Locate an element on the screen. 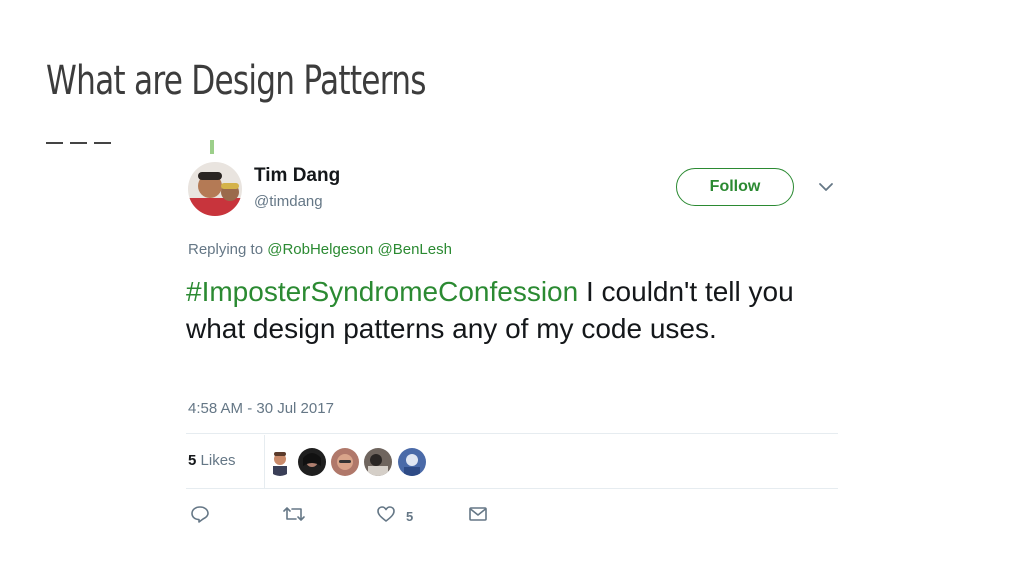  replying-to-line: Replying to @RobHelgeson @BenLesh is located at coordinates (320, 249).